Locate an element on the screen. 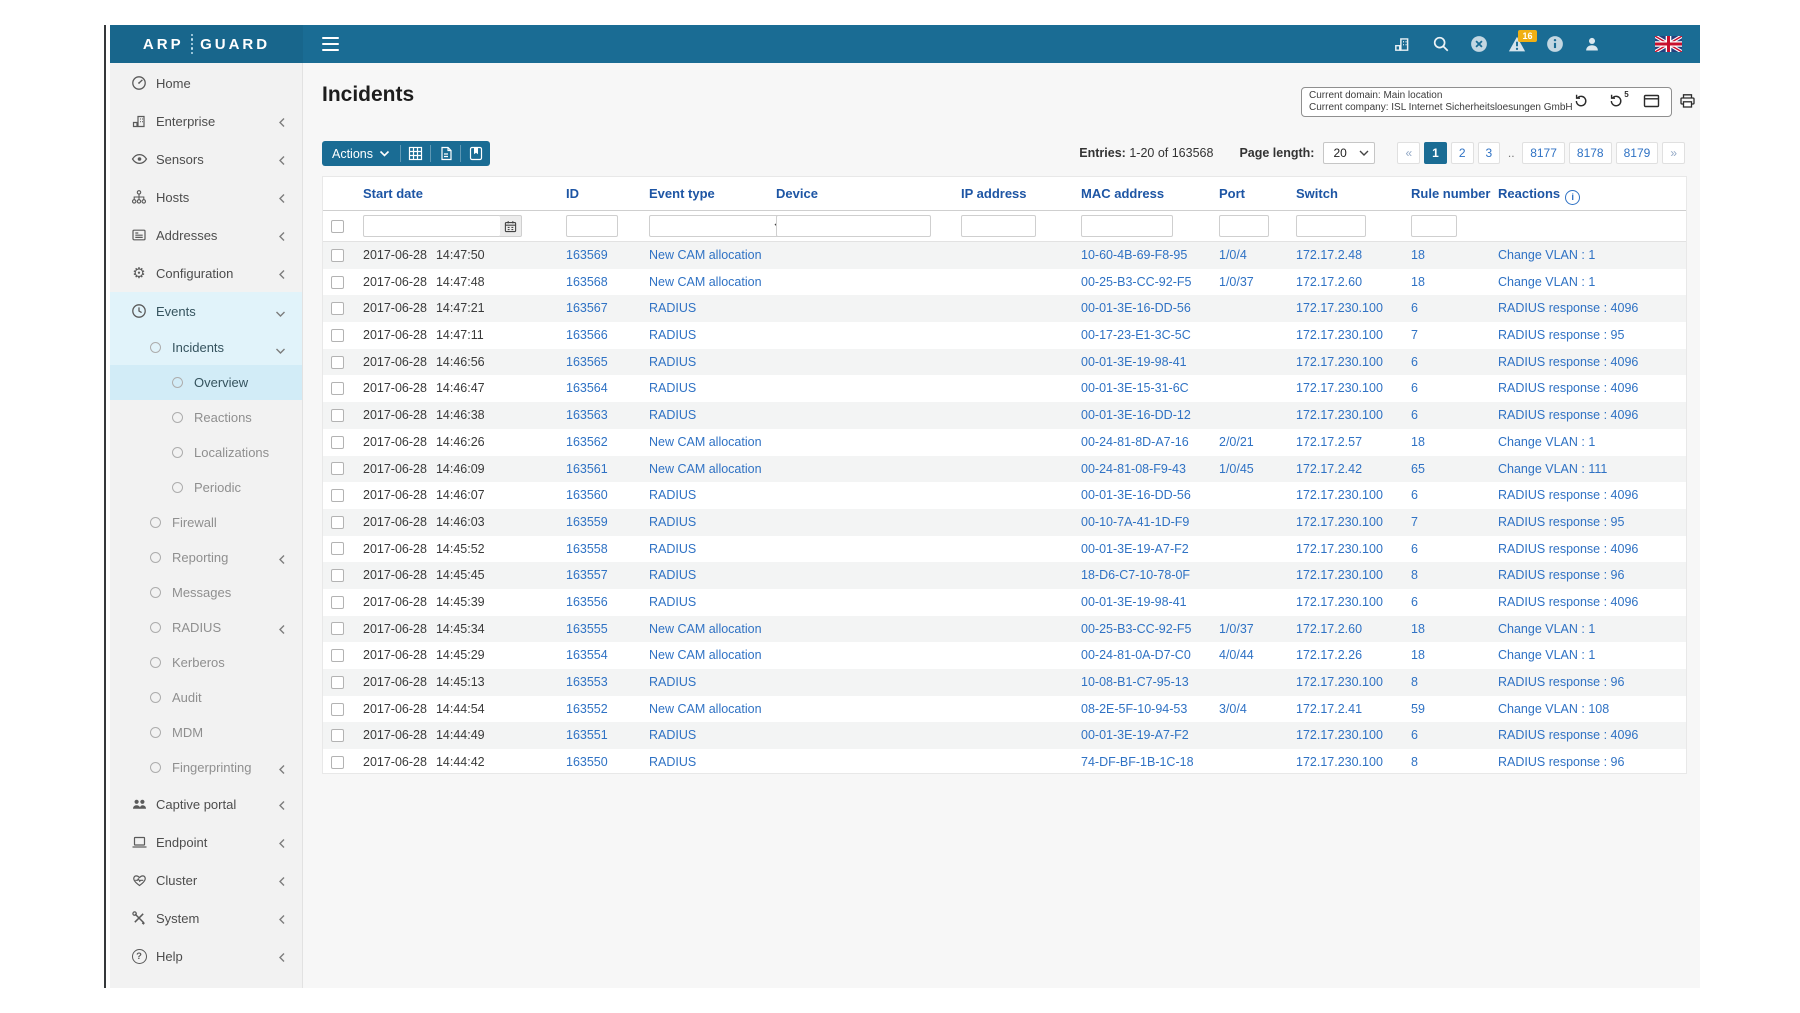 Image resolution: width=1800 pixels, height=1013 pixels. cell-port-link: 3/0/4 is located at coordinates (1233, 709).